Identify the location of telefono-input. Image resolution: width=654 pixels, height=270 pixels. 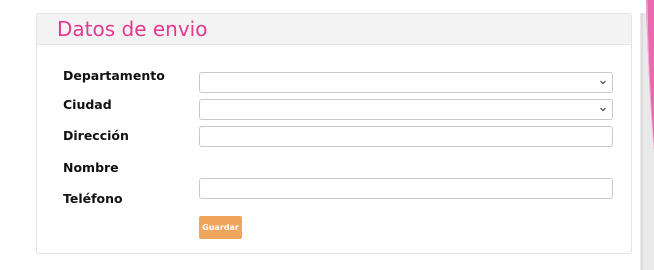
(406, 188).